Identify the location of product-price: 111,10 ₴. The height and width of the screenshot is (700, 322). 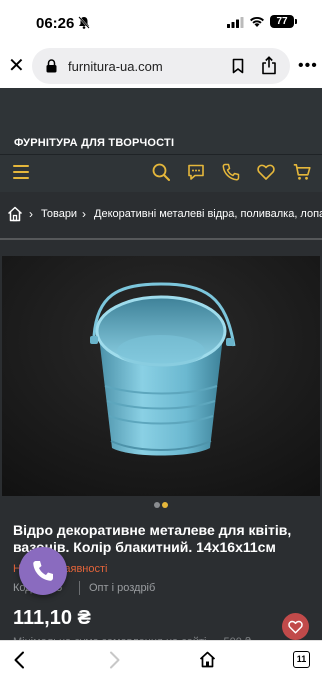
(52, 618).